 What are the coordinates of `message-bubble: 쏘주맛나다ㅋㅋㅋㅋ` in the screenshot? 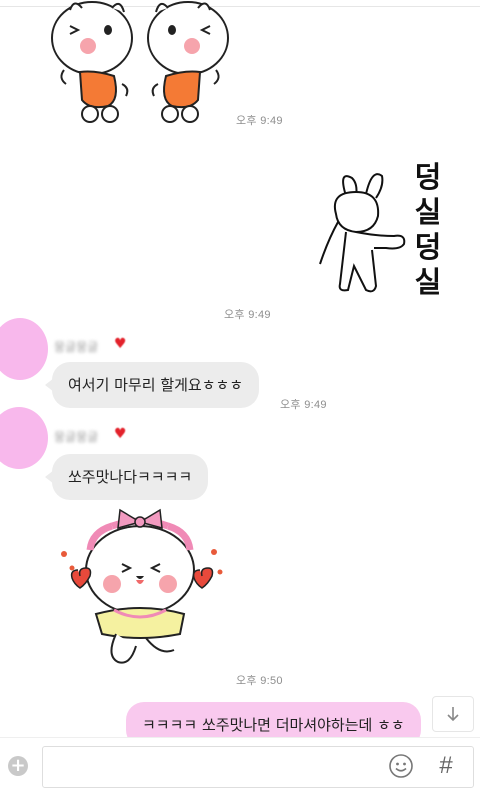 It's located at (127, 477).